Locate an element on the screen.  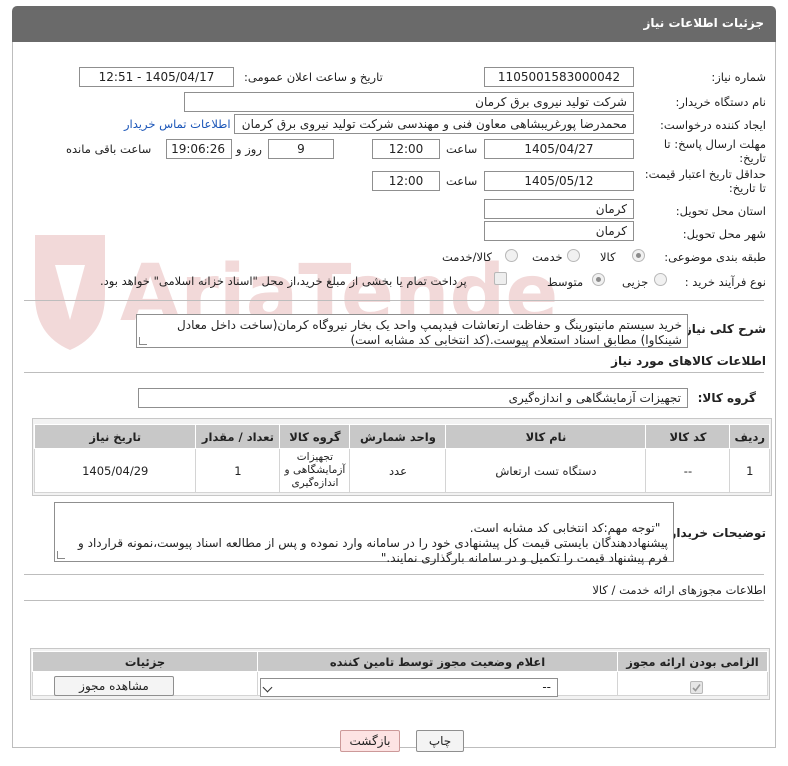
column-header: واحد شمارش is located at coordinates (398, 436).